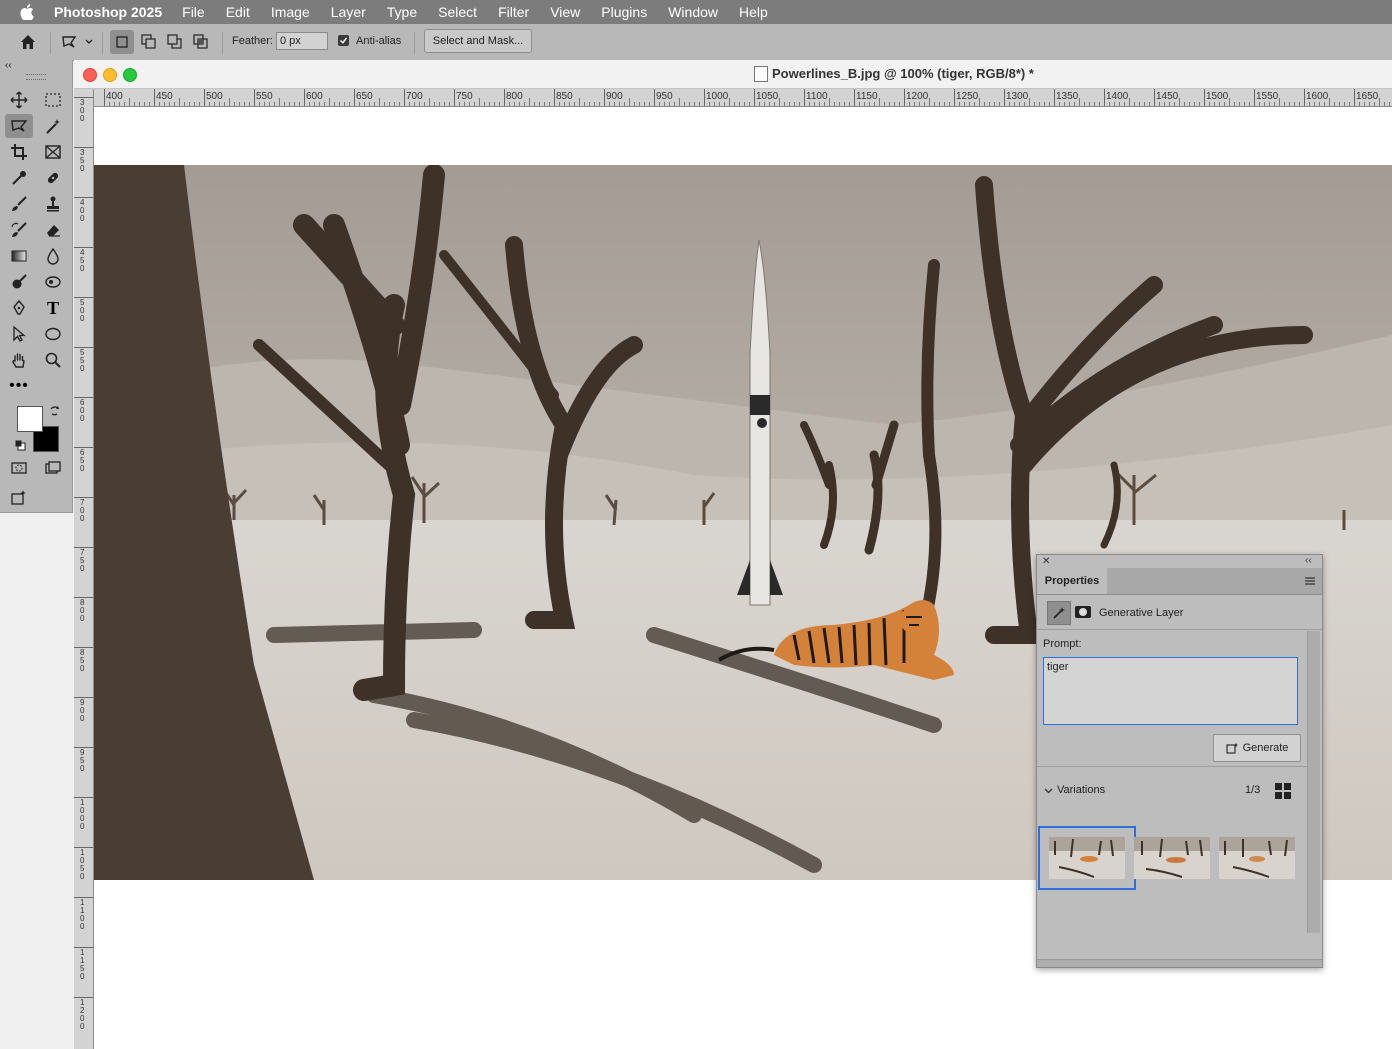  I want to click on panel-scrollbar, so click(1313, 782).